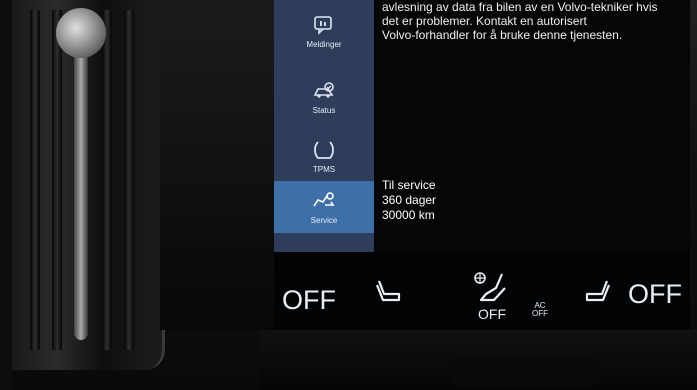 This screenshot has width=697, height=390. I want to click on vent-adjuster-knob, so click(81, 33).